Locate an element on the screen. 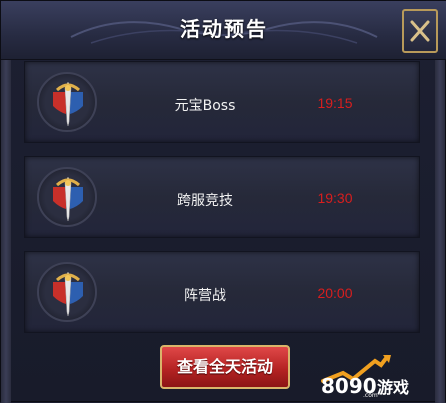 Image resolution: width=446 pixels, height=403 pixels. activity-name: 跨服竞技 is located at coordinates (205, 201).